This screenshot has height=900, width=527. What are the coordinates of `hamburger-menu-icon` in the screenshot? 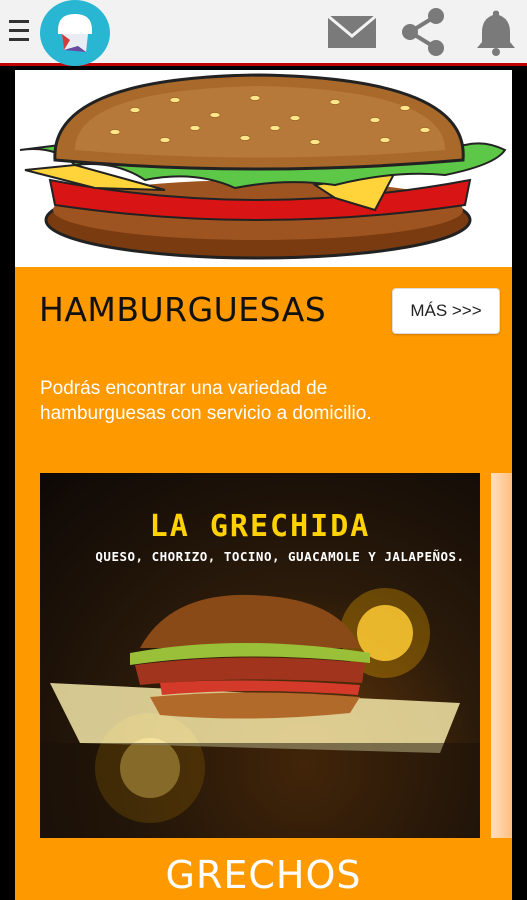 It's located at (20, 32).